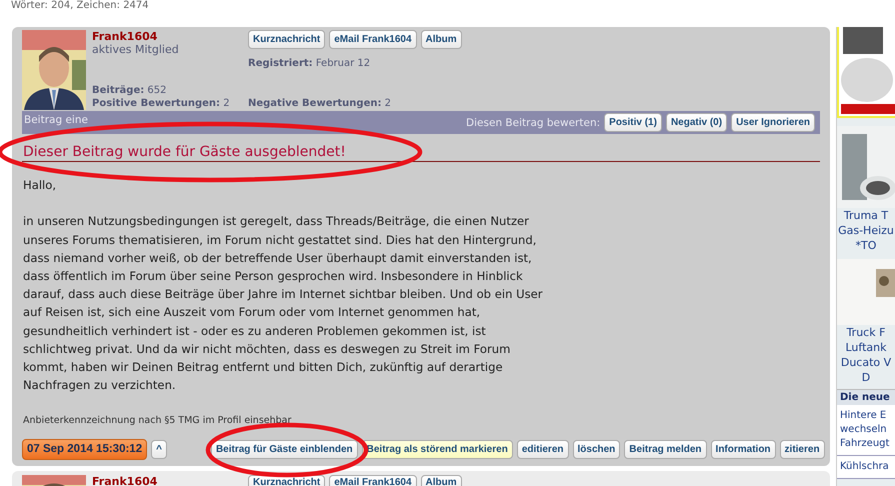 The image size is (895, 486). I want to click on greeting-text: Hallo,, so click(40, 185).